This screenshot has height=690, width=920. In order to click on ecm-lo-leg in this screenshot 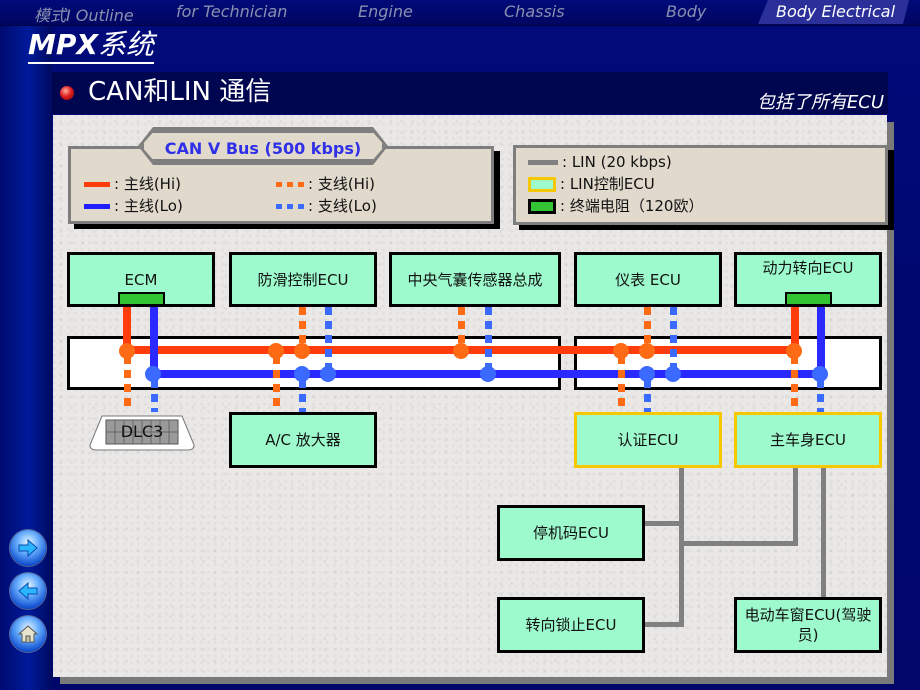, I will do `click(154, 339)`.